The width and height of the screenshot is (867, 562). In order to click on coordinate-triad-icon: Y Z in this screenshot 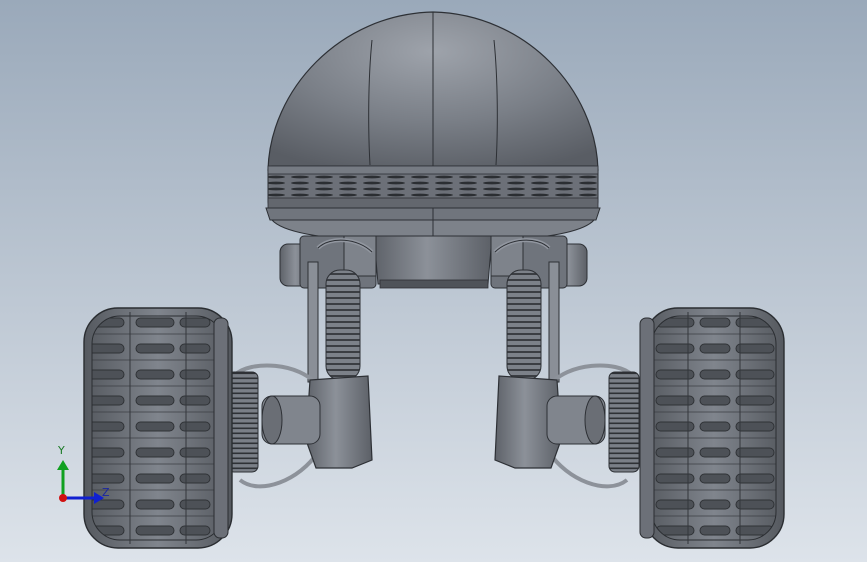, I will do `click(83, 474)`.